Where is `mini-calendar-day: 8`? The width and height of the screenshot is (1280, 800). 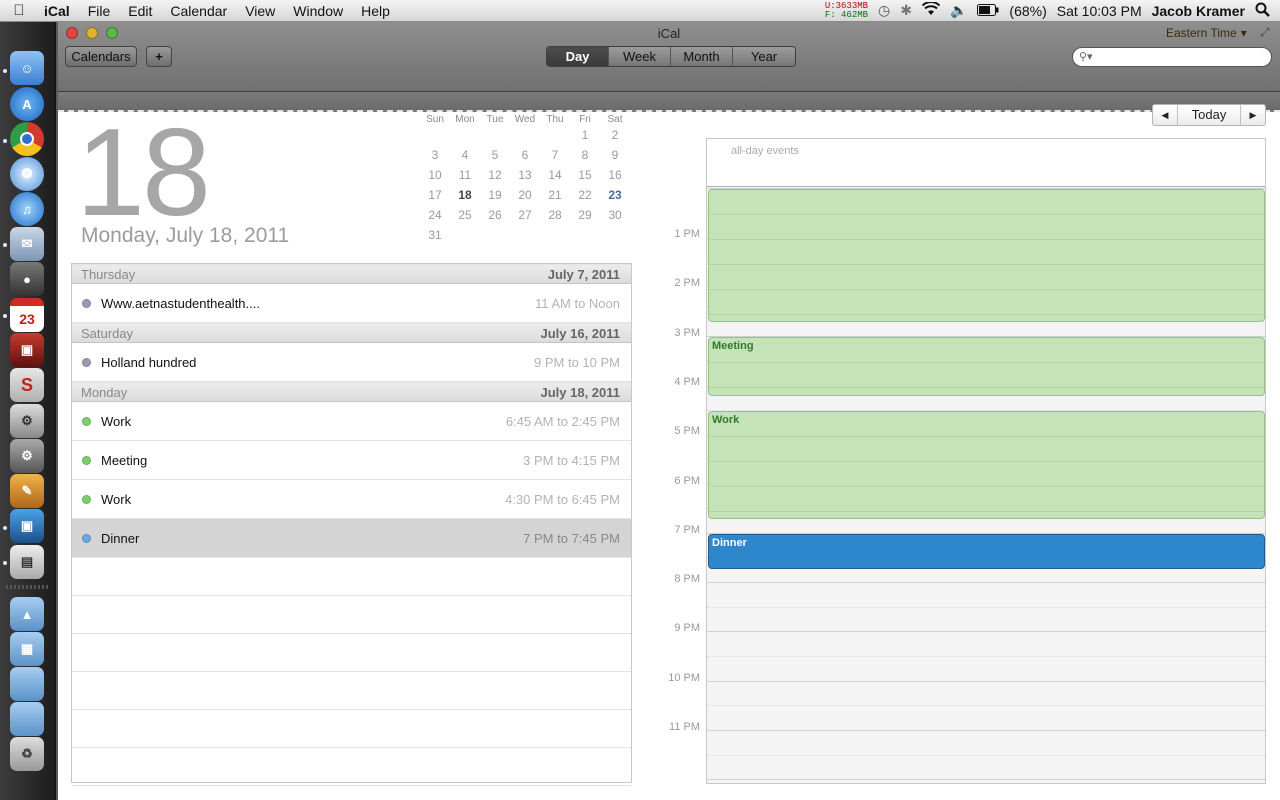
mini-calendar-day: 8 is located at coordinates (585, 155).